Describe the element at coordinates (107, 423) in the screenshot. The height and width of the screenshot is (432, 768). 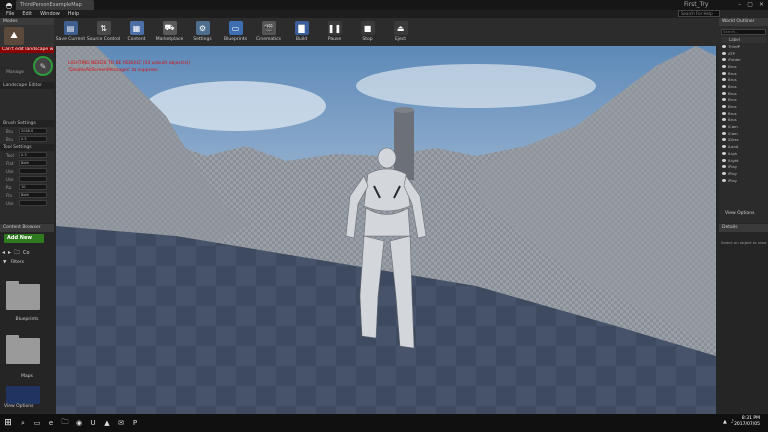
I see `taskbar-app-icon: ▲` at that location.